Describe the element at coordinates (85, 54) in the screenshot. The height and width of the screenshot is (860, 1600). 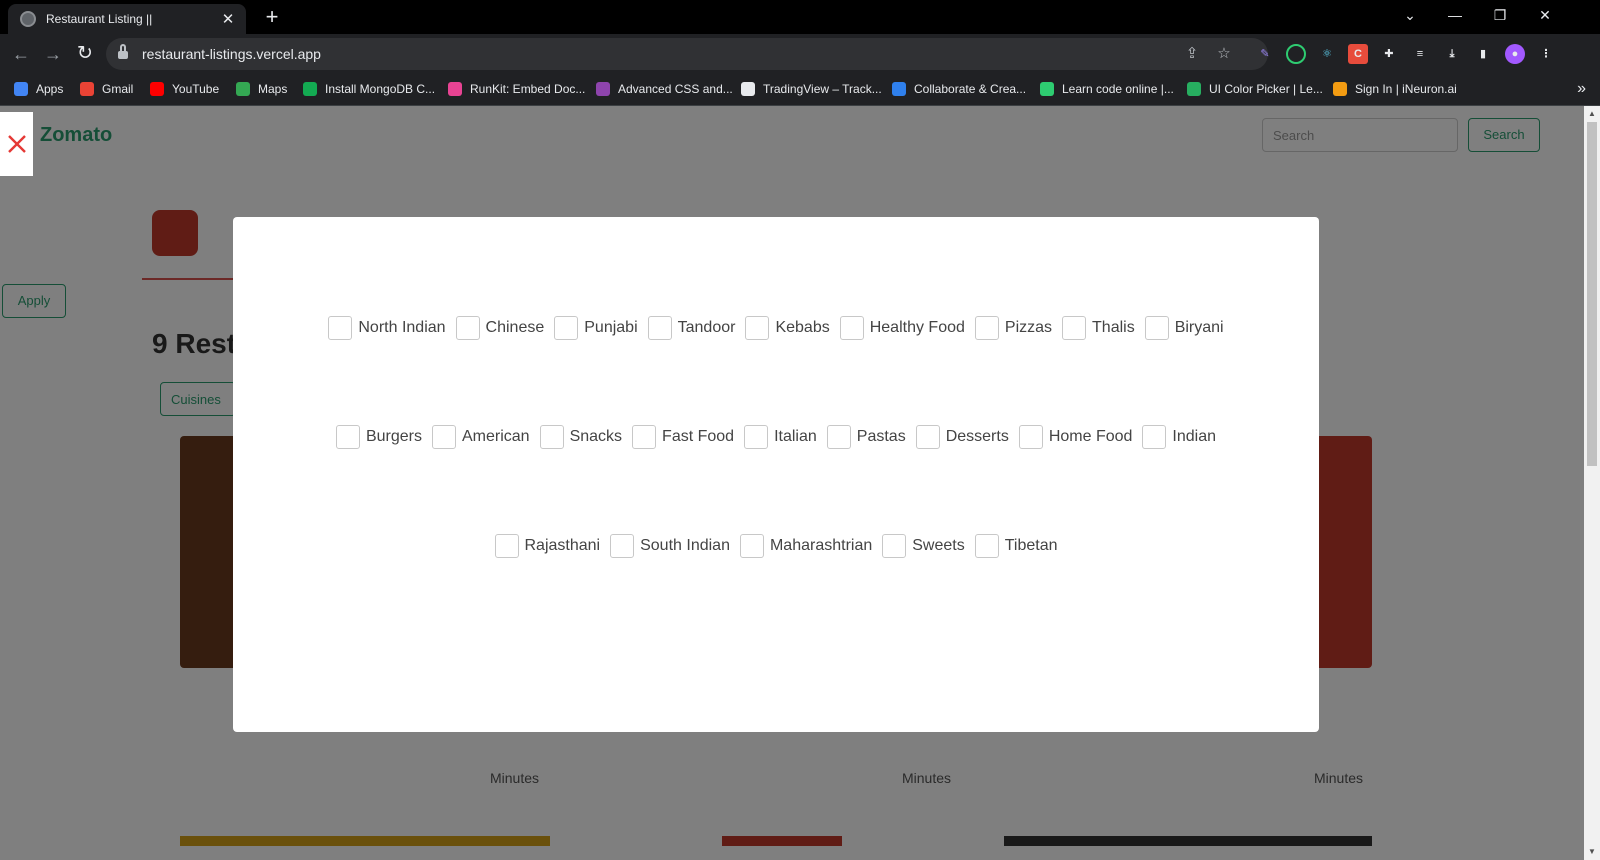
I see `reload-icon: ↻` at that location.